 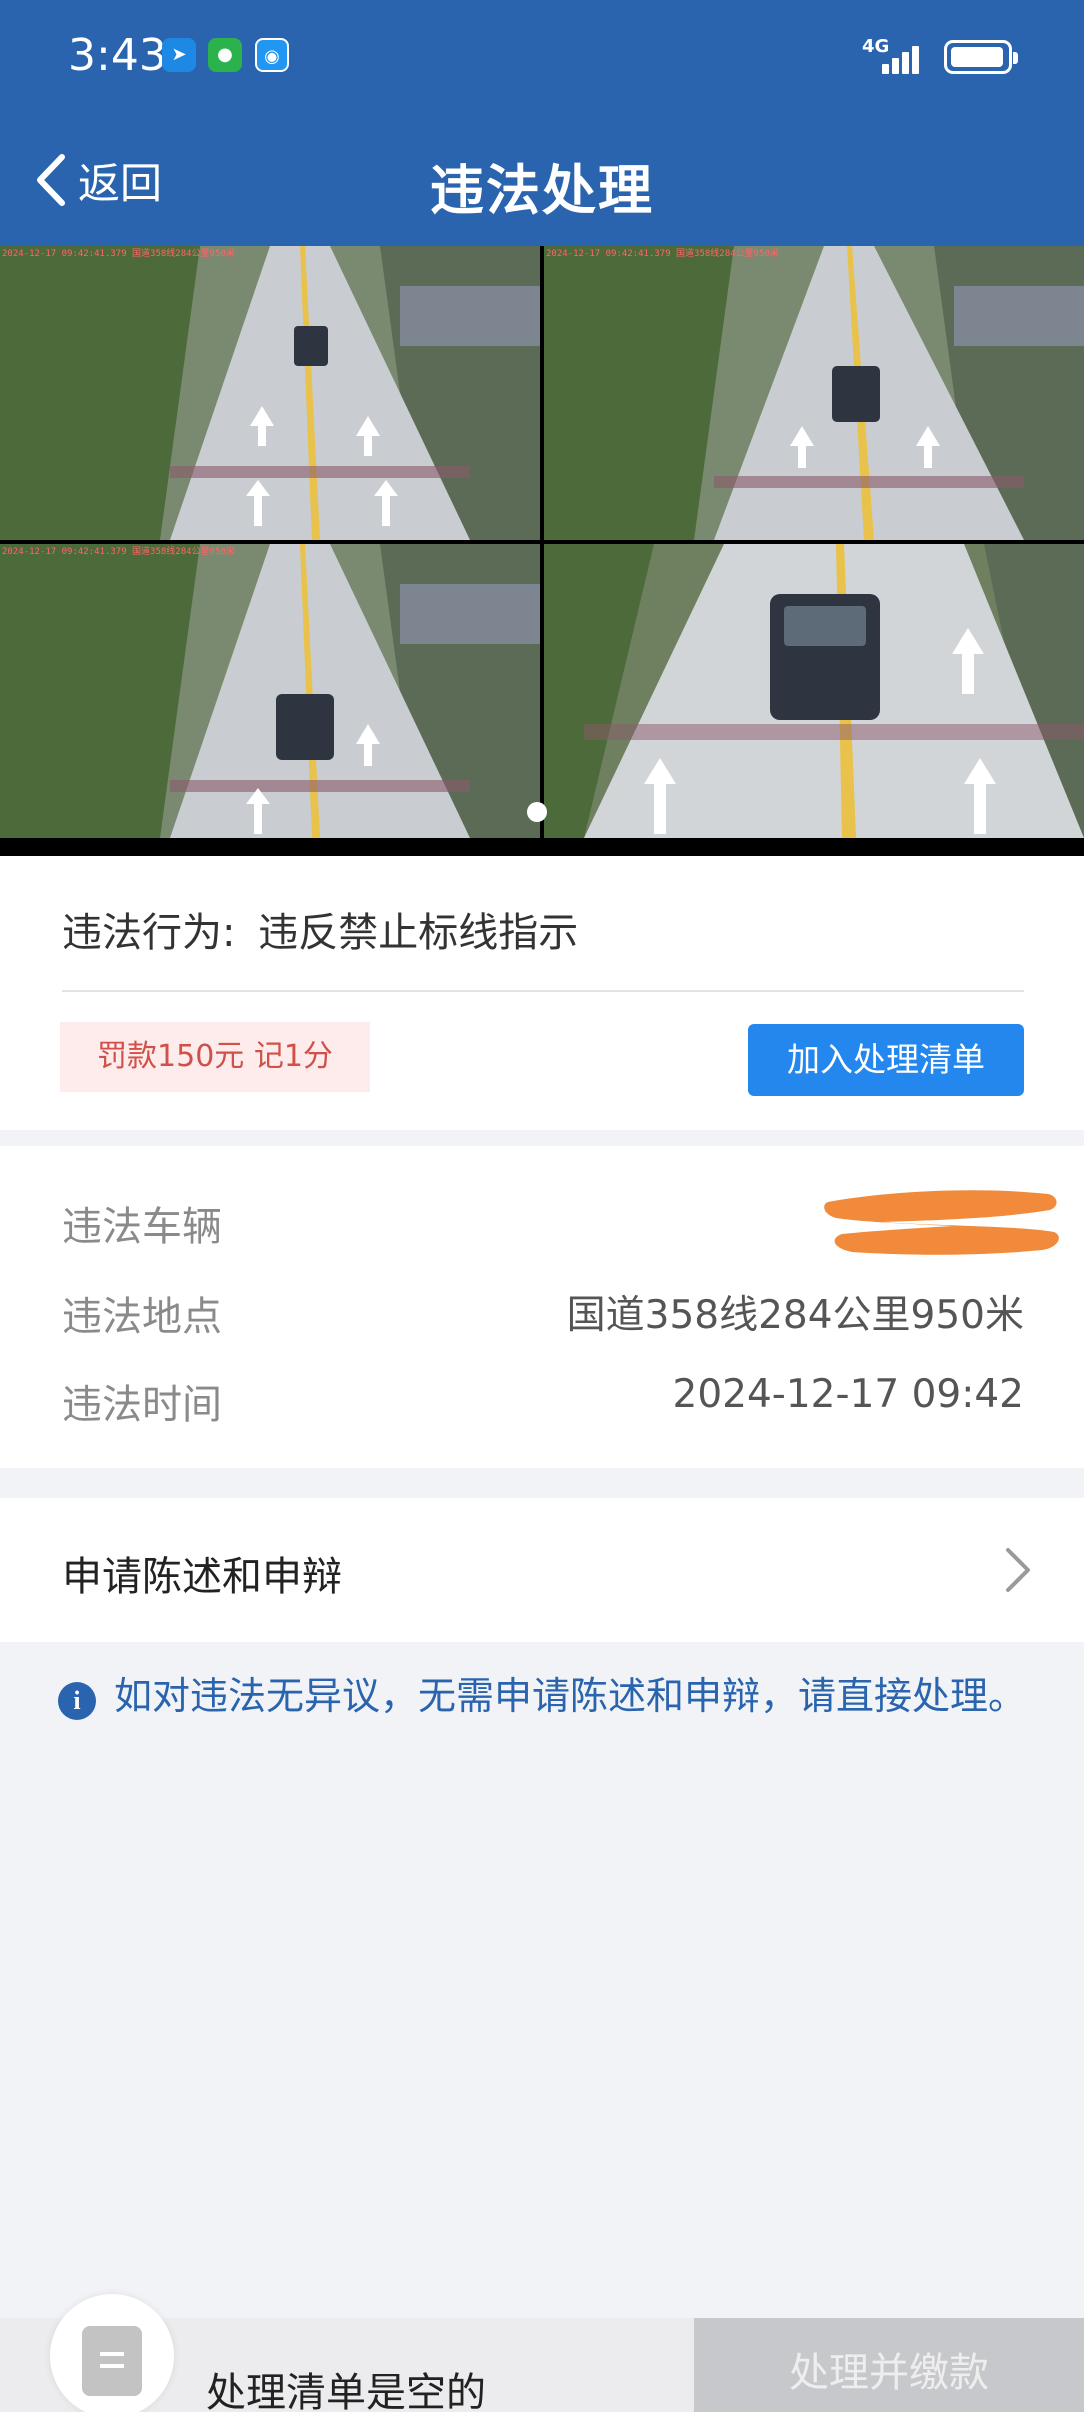 I want to click on app-header: 3:43 ➤ ● ◉ 4G 返回 违法处理, so click(x=542, y=123).